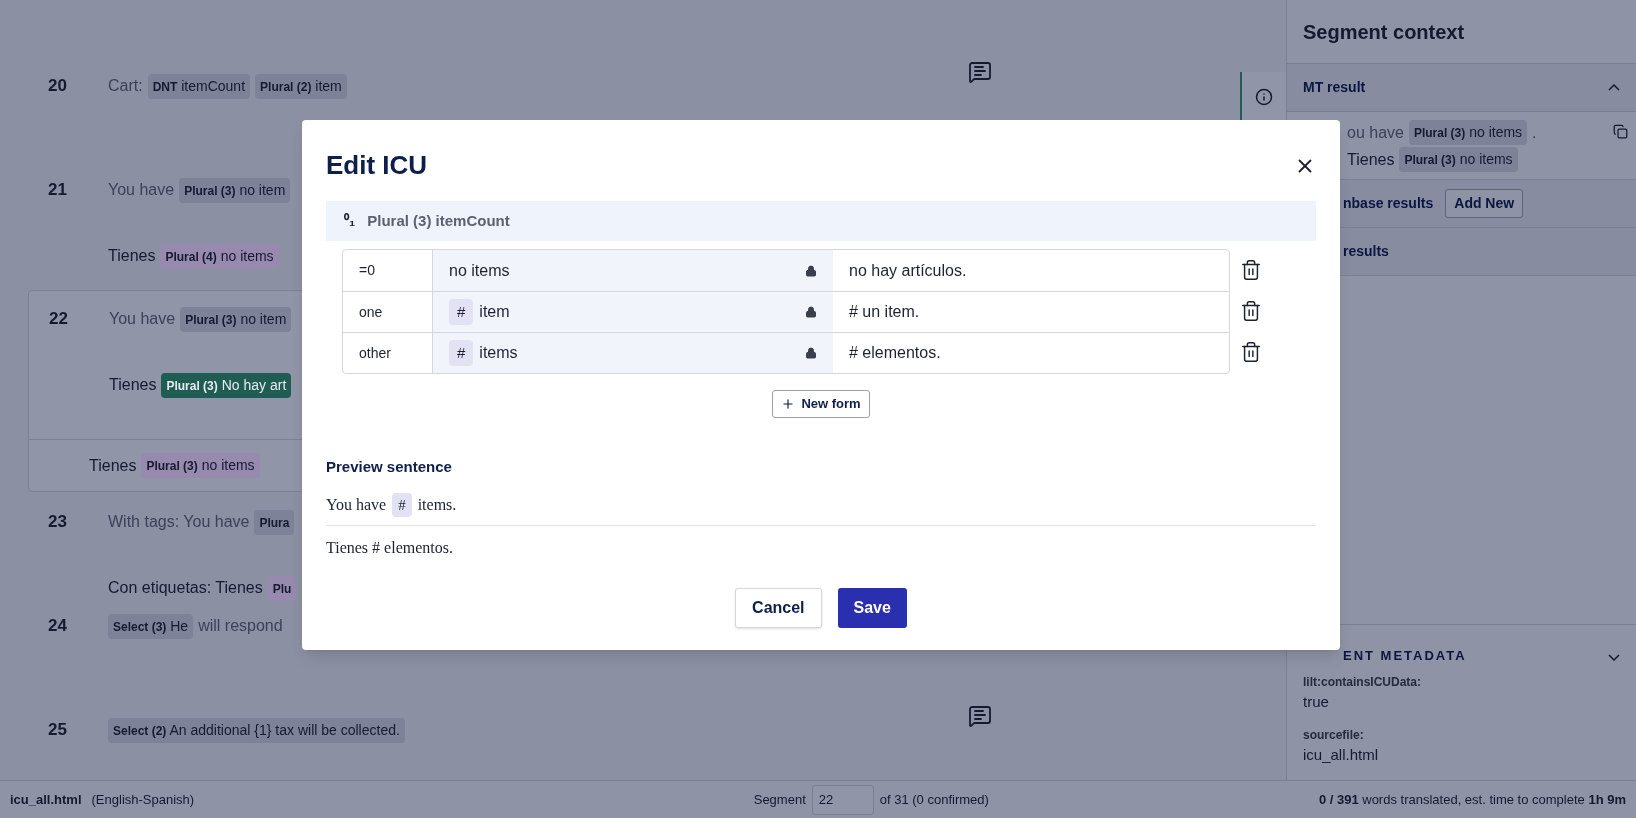 The height and width of the screenshot is (818, 1636). Describe the element at coordinates (390, 548) in the screenshot. I see `preview-translation: Tienes # elementos.` at that location.